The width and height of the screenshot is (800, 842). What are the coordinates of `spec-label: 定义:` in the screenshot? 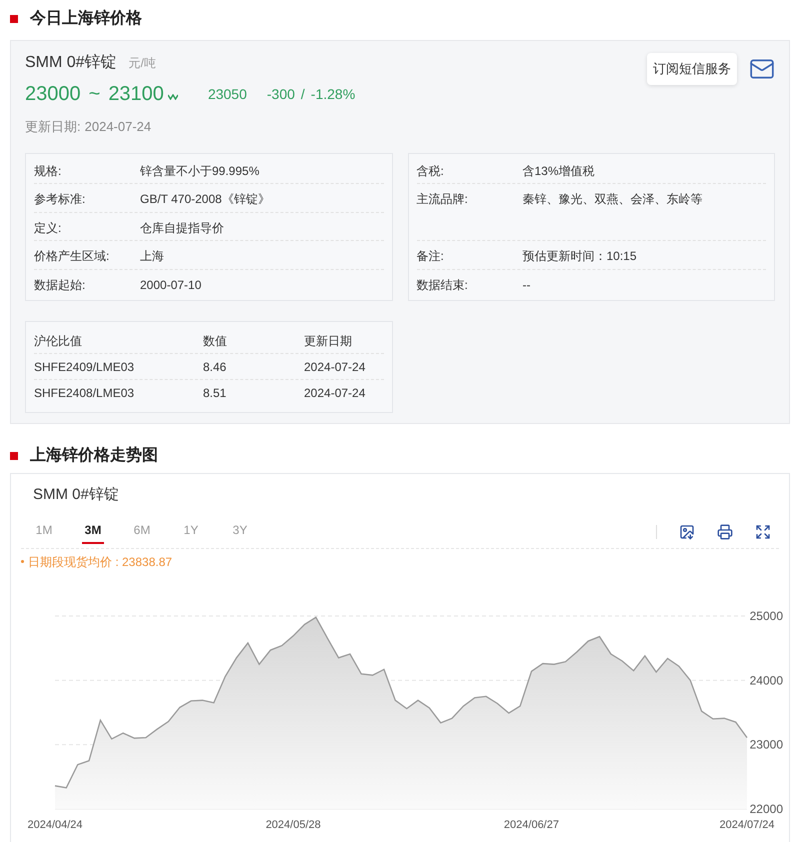 It's located at (48, 228).